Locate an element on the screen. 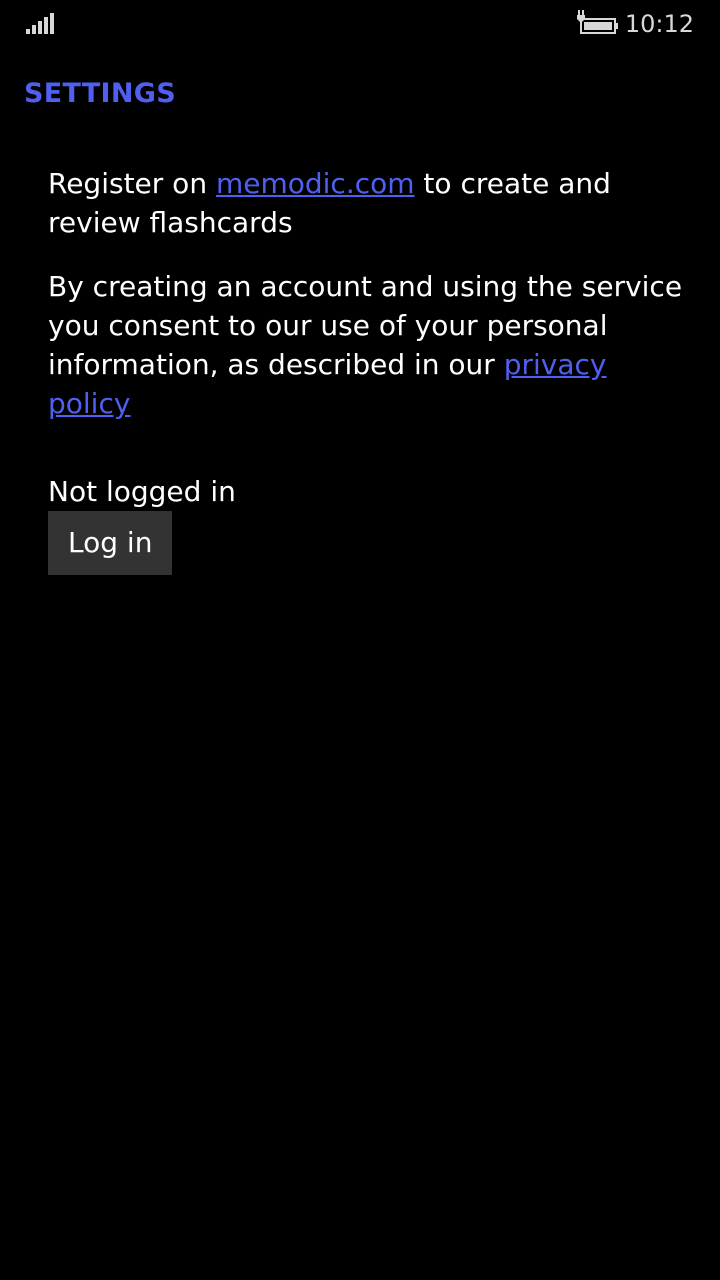 The width and height of the screenshot is (720, 1280). page-title: SETTINGS is located at coordinates (100, 93).